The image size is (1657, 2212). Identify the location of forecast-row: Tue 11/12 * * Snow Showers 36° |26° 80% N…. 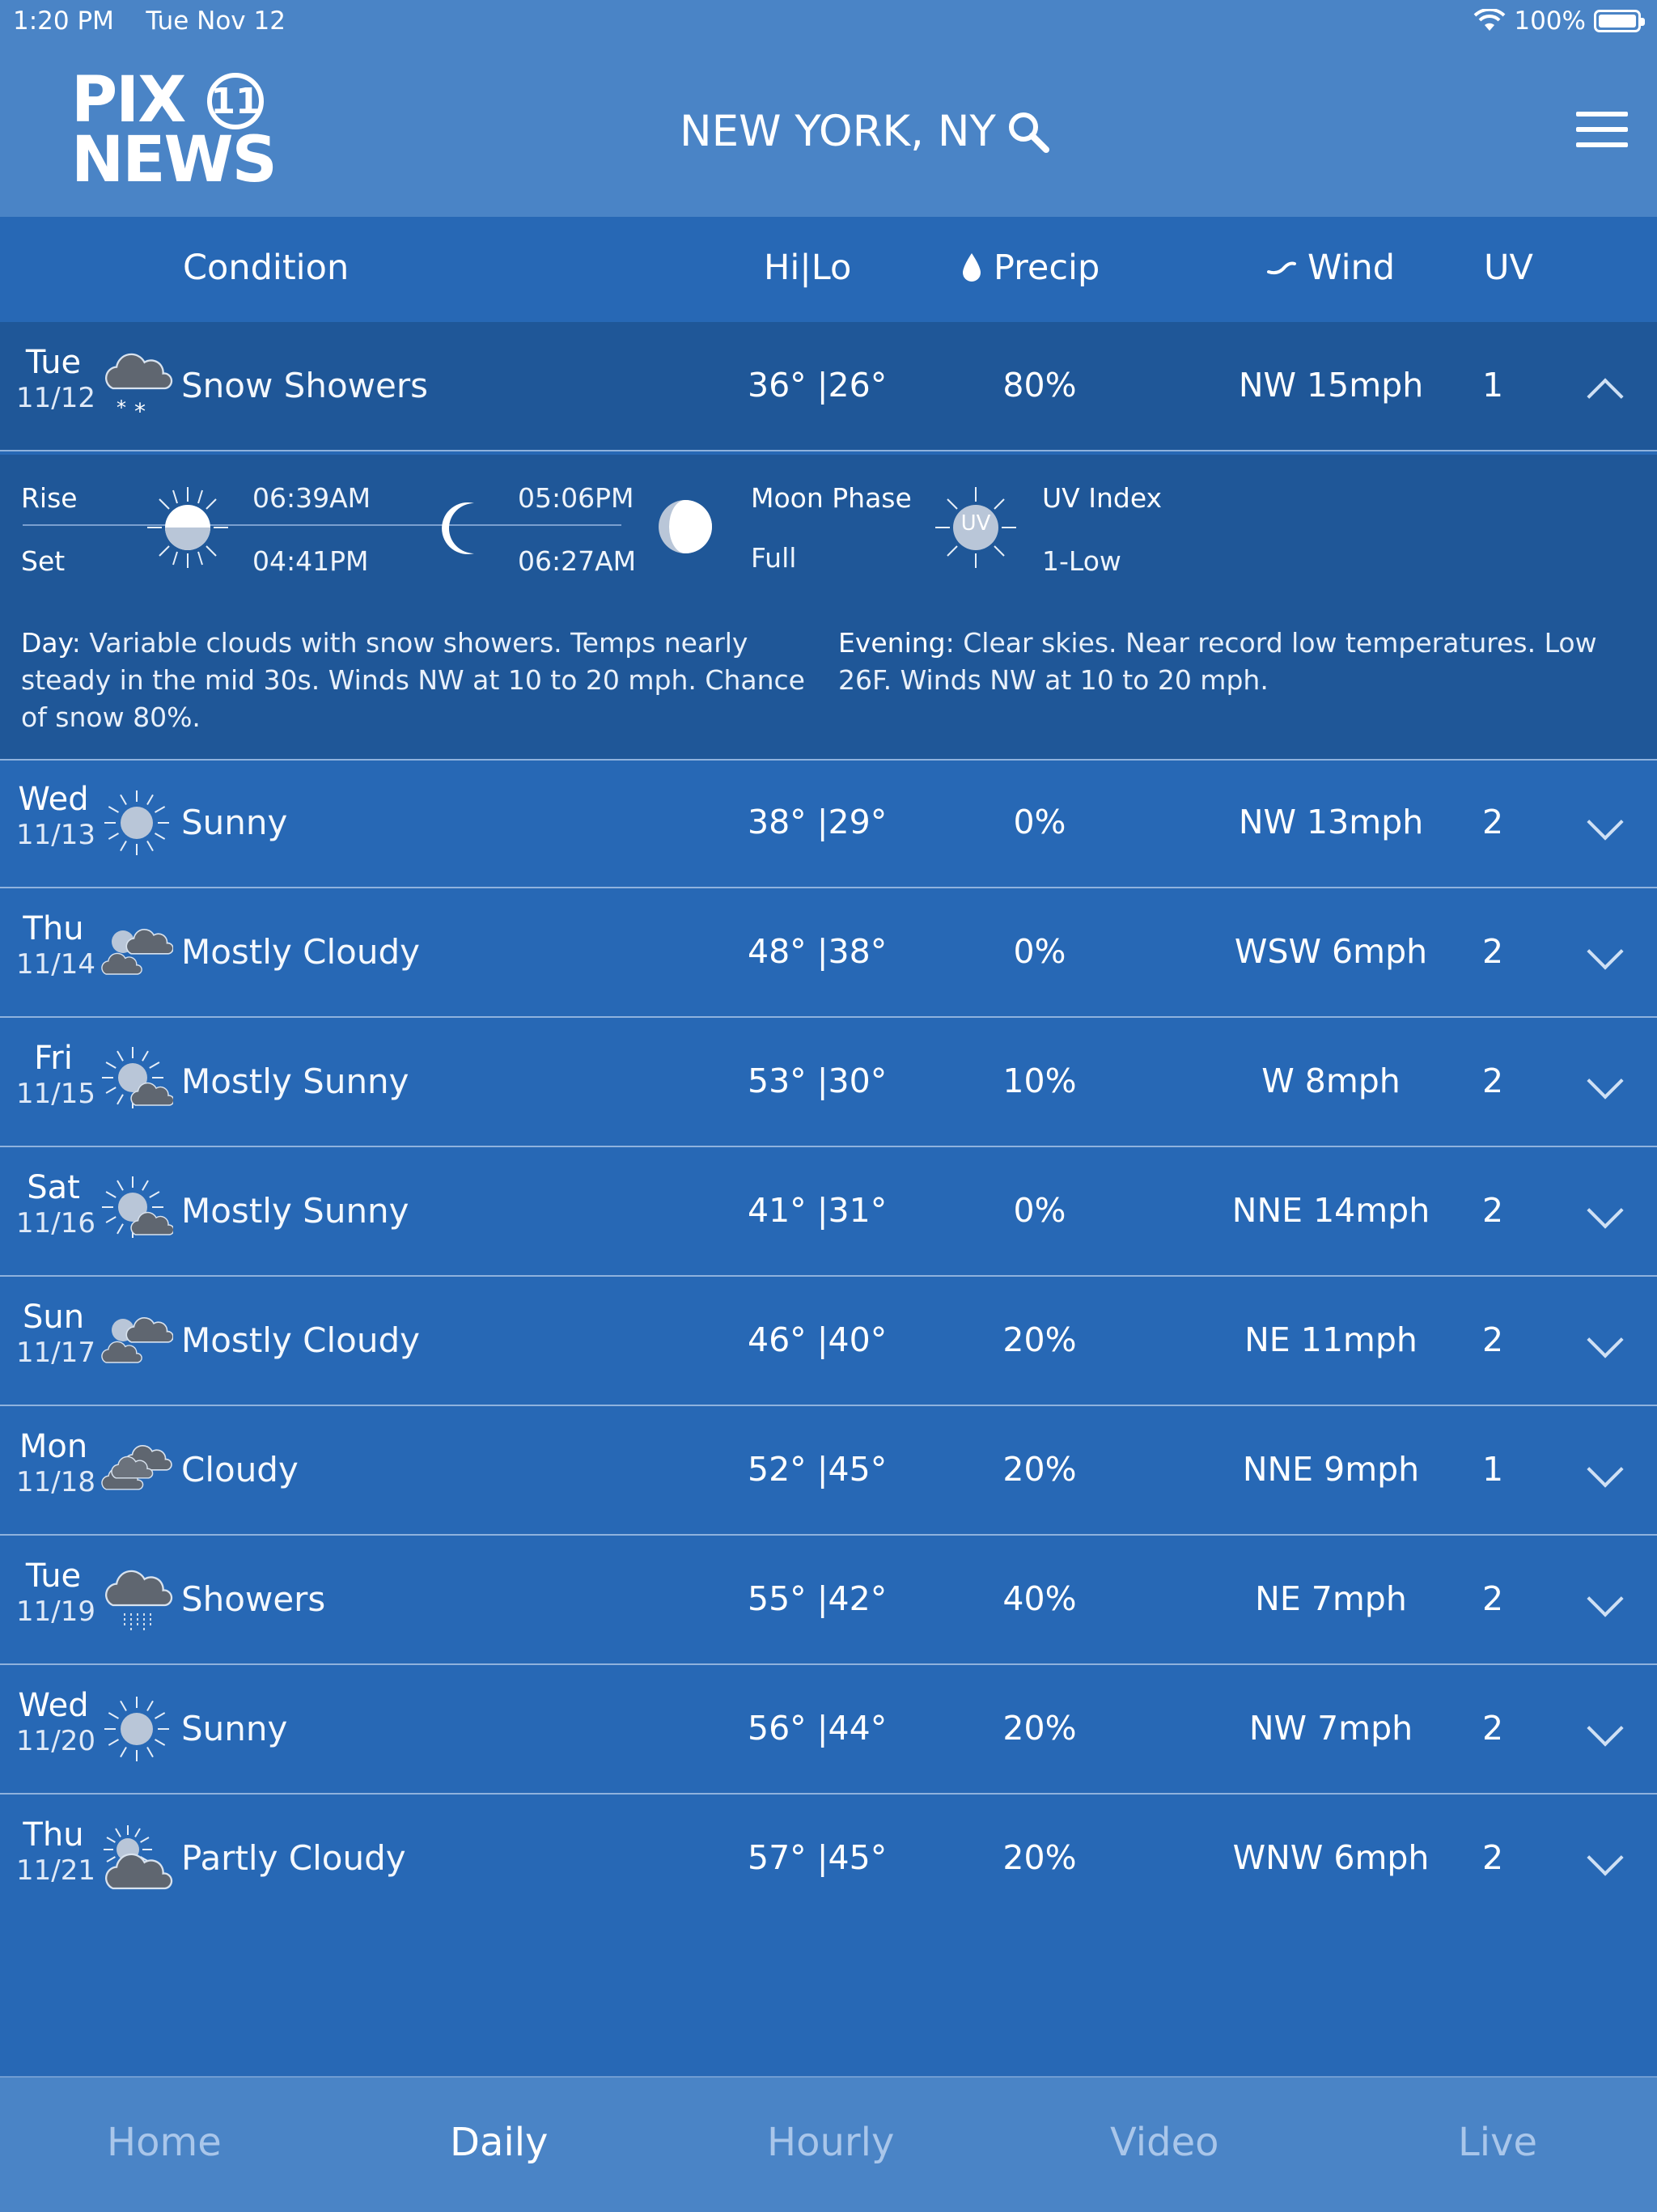
(828, 386).